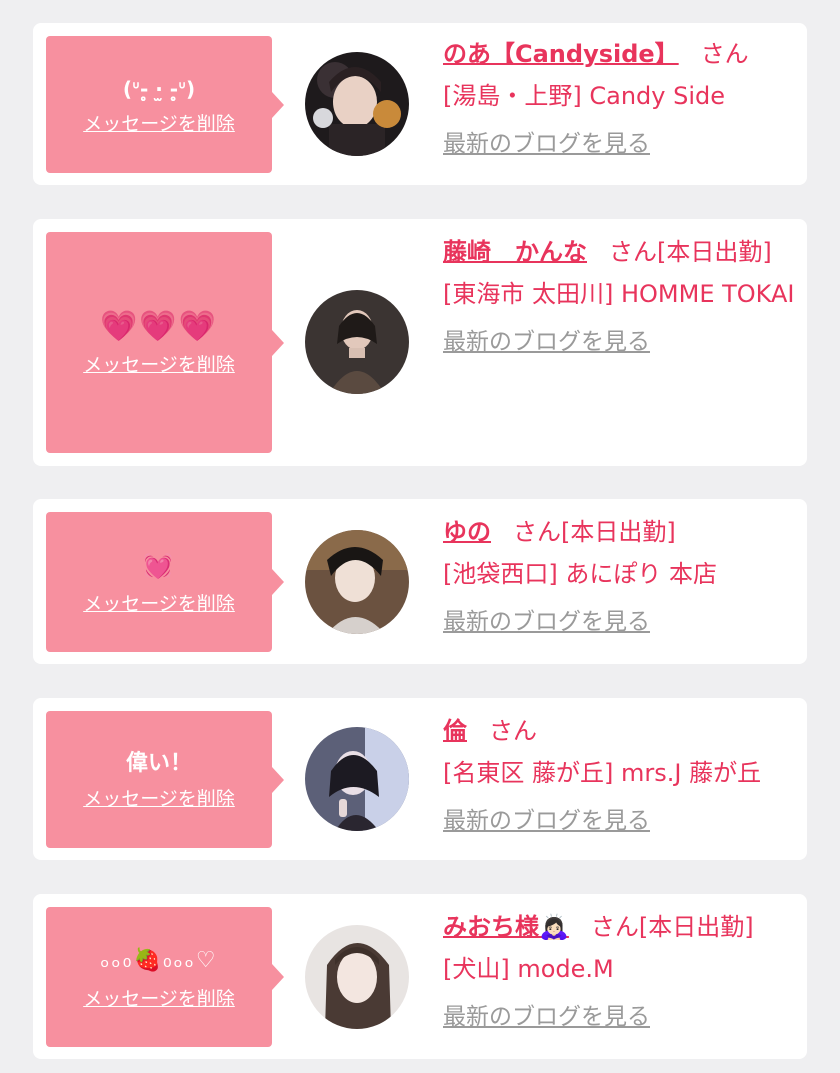 The image size is (840, 1073). What do you see at coordinates (165, 779) in the screenshot?
I see `message-bubble: 偉い！ メッセージを削除` at bounding box center [165, 779].